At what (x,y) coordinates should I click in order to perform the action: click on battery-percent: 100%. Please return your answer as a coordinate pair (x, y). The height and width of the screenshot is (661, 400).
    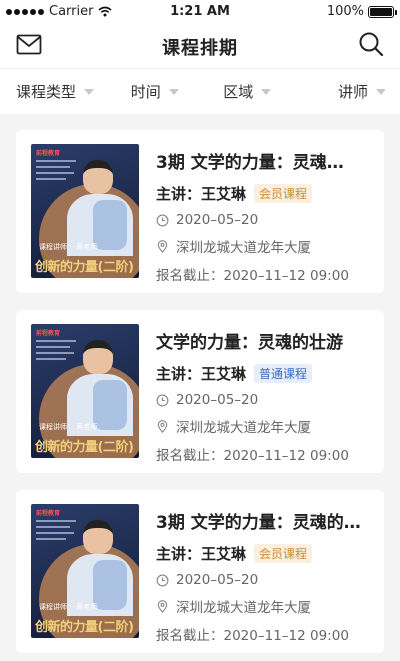
    Looking at the image, I should click on (345, 11).